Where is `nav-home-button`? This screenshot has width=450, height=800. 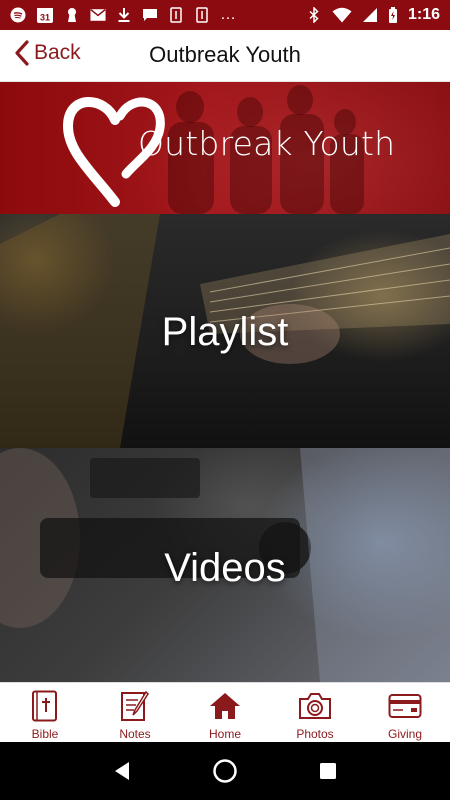 nav-home-button is located at coordinates (225, 771).